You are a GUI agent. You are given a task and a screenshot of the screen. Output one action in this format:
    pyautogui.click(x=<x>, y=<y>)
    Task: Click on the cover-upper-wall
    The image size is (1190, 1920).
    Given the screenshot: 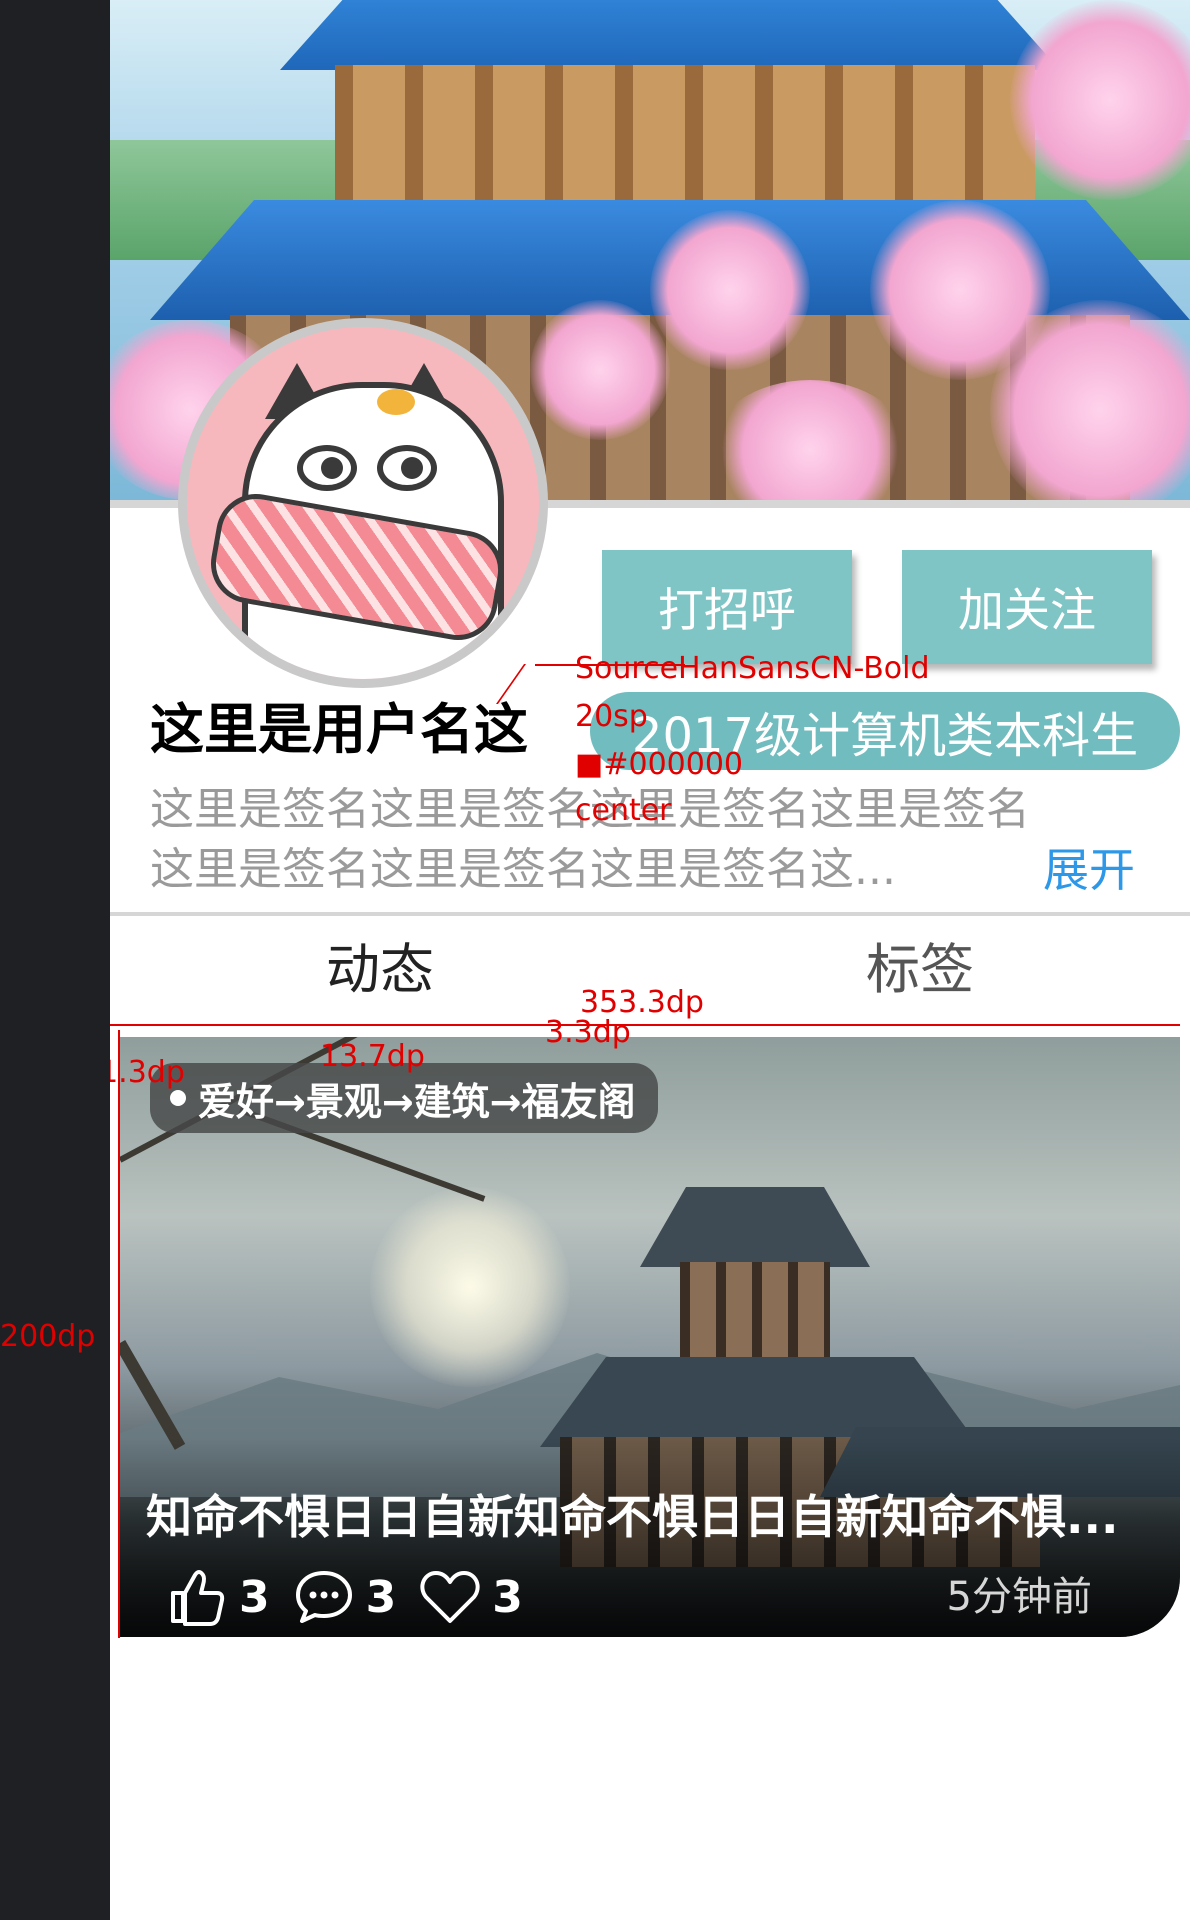 What is the action you would take?
    pyautogui.click(x=685, y=140)
    